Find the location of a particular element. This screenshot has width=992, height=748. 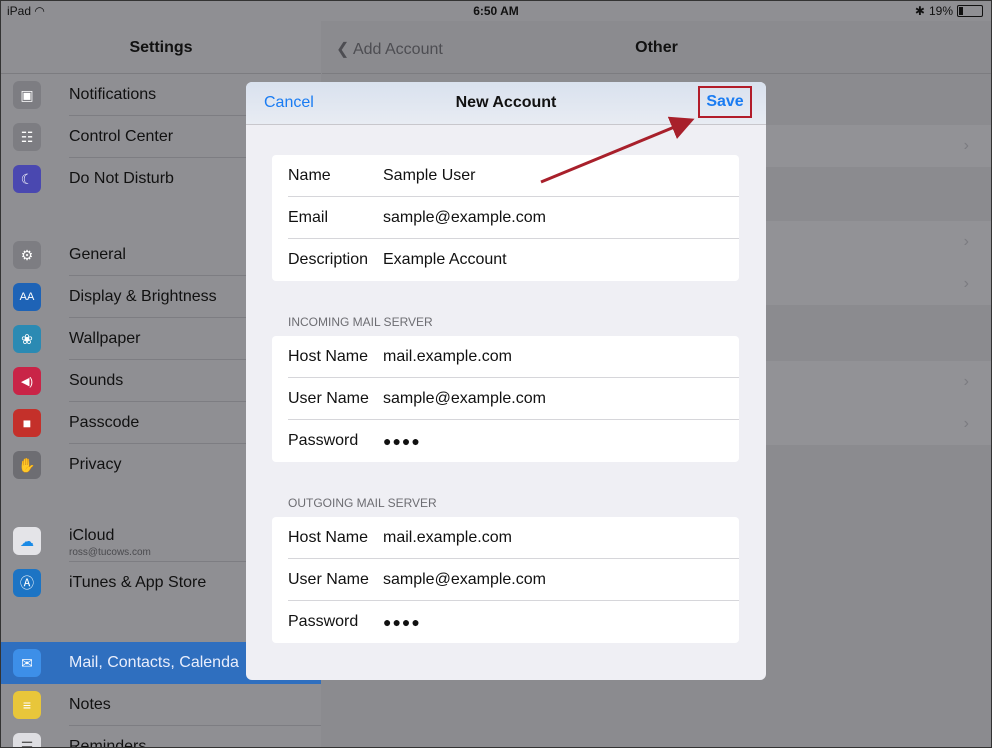

outgoing-username-field: User Name sample@example.com is located at coordinates (505, 580).